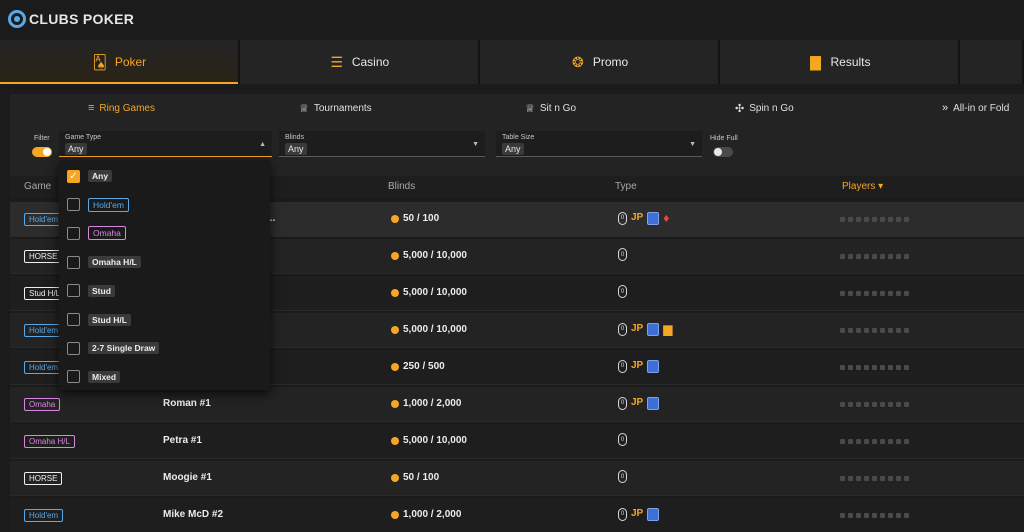  I want to click on money-stack-icon: ≡, so click(91, 108).